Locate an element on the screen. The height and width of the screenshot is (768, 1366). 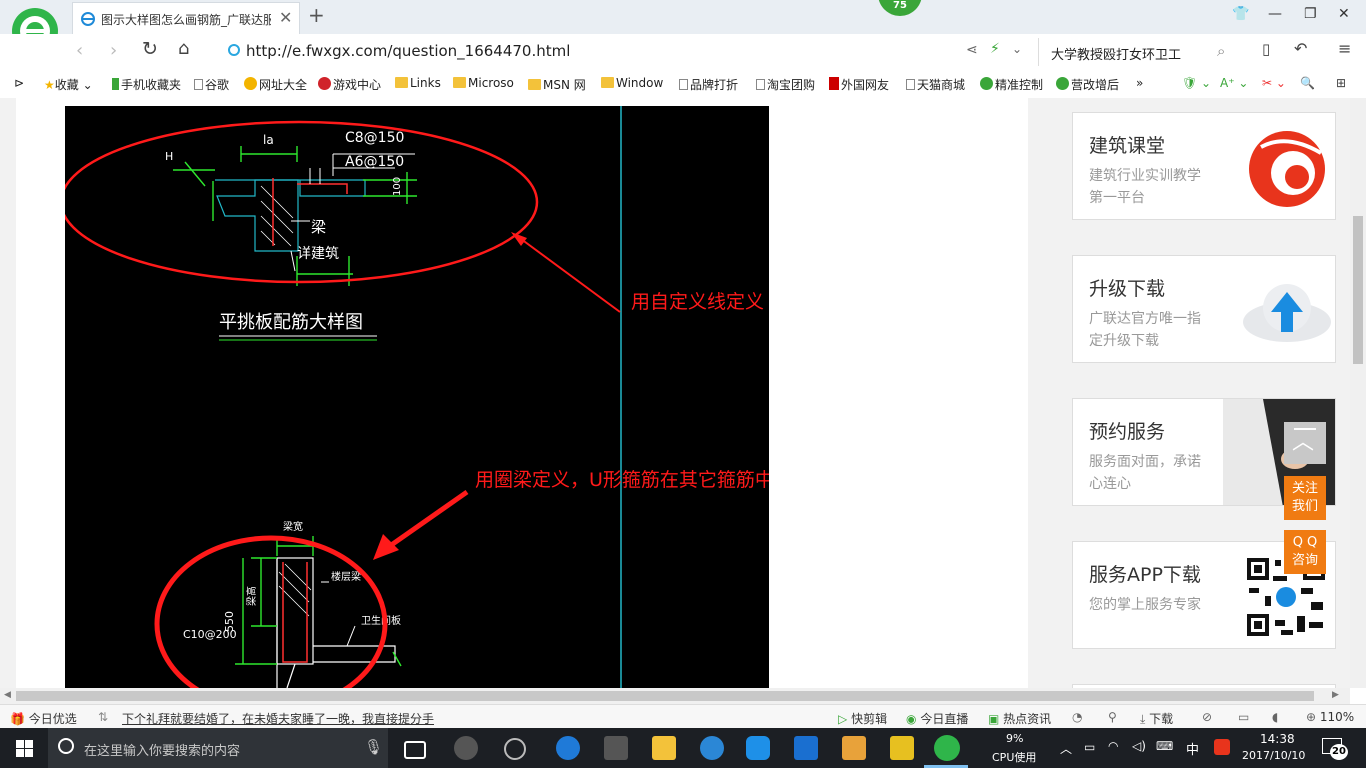
sogou-icon is located at coordinates (1222, 747).